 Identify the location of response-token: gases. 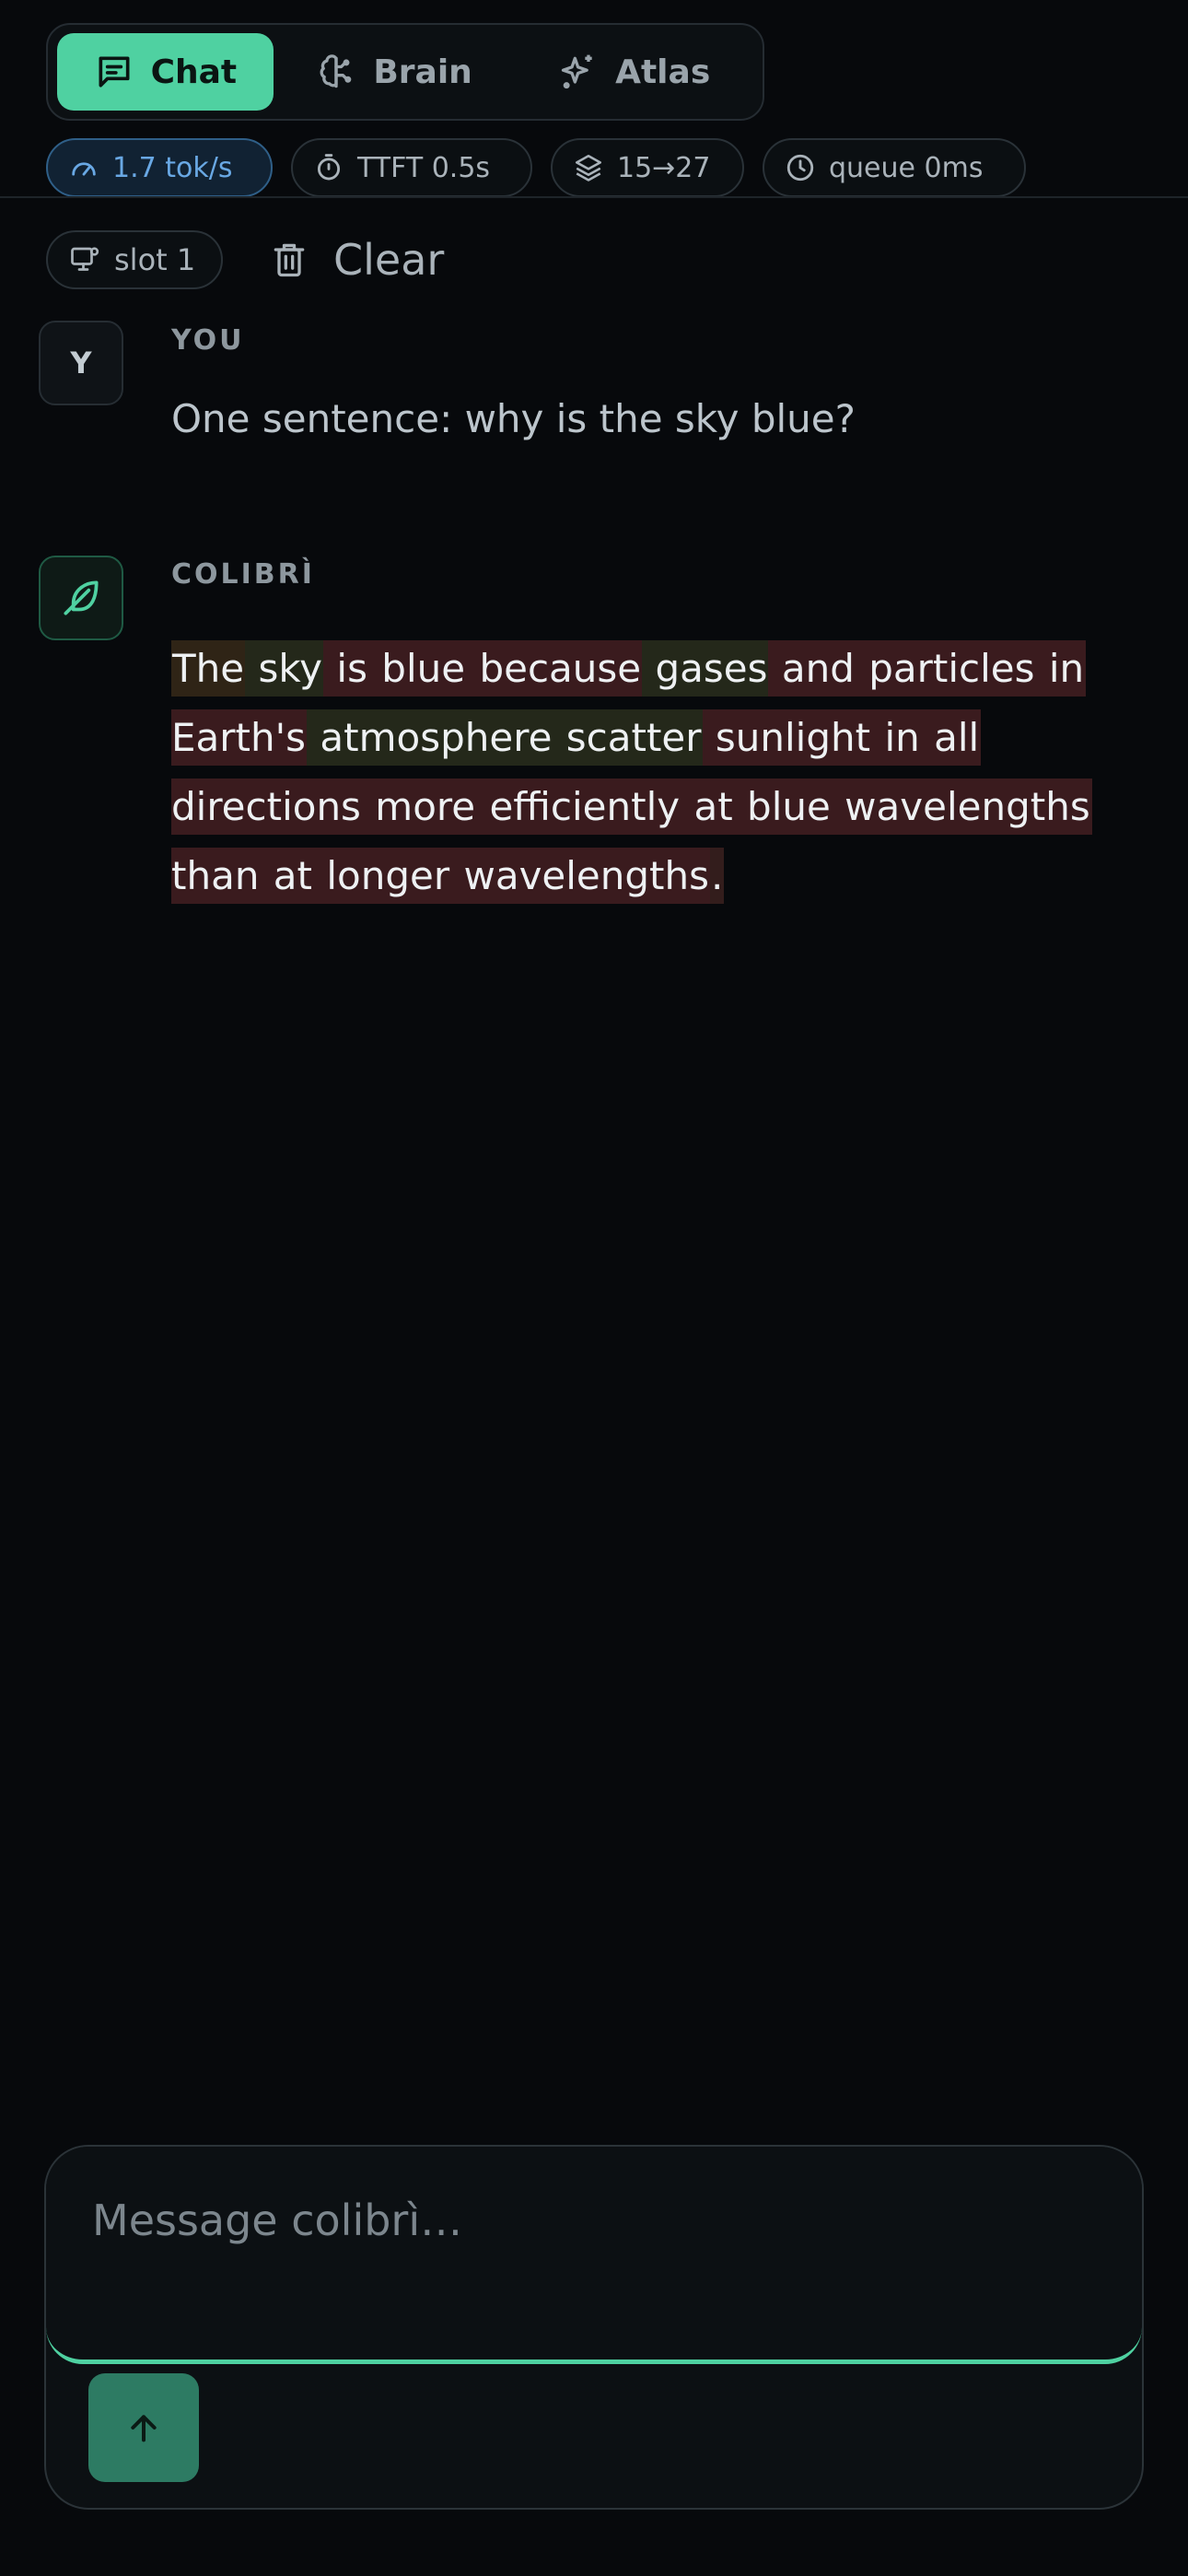
(705, 668).